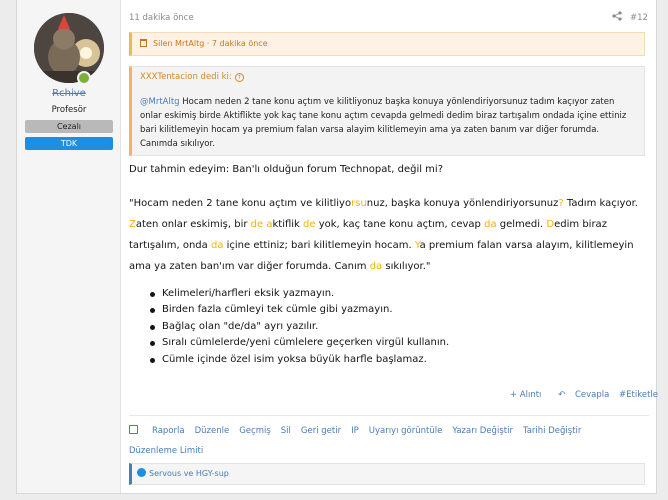 The image size is (668, 500). What do you see at coordinates (186, 77) in the screenshot?
I see `quote-author: XXXTentacion dedi ki:` at bounding box center [186, 77].